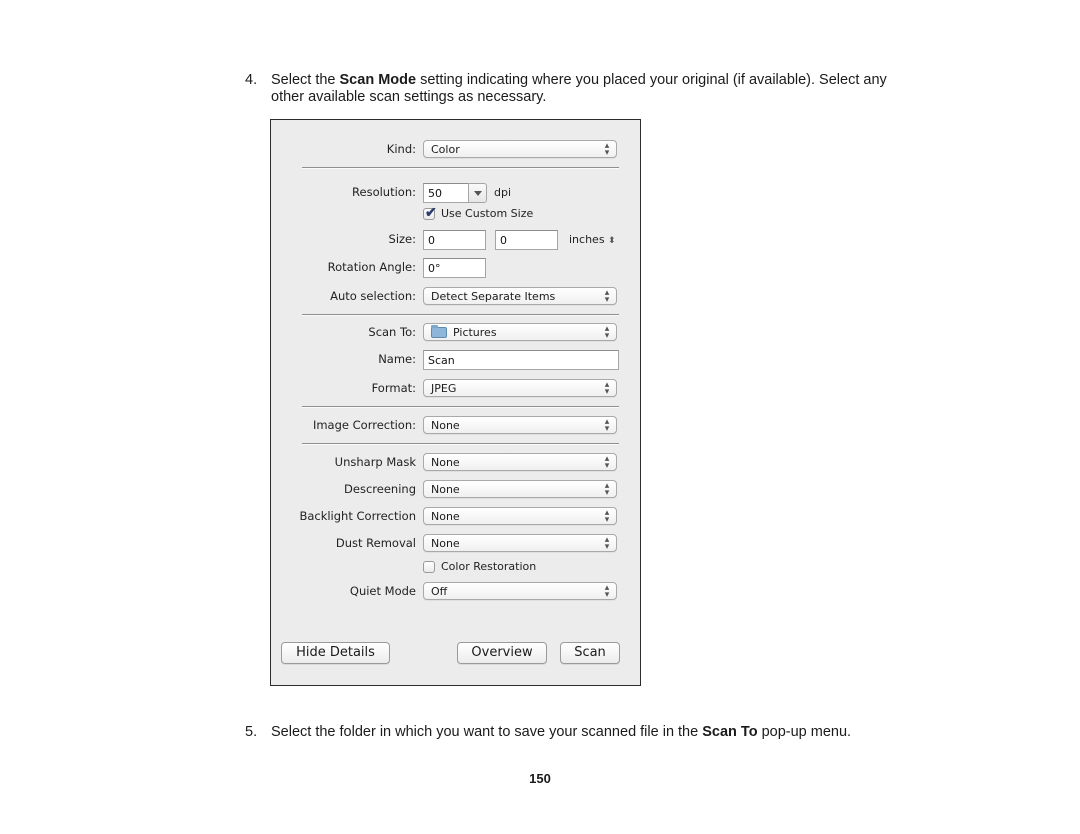 The image size is (1080, 834). I want to click on kind-row: Kind: Color ▴ ▾, so click(455, 150).